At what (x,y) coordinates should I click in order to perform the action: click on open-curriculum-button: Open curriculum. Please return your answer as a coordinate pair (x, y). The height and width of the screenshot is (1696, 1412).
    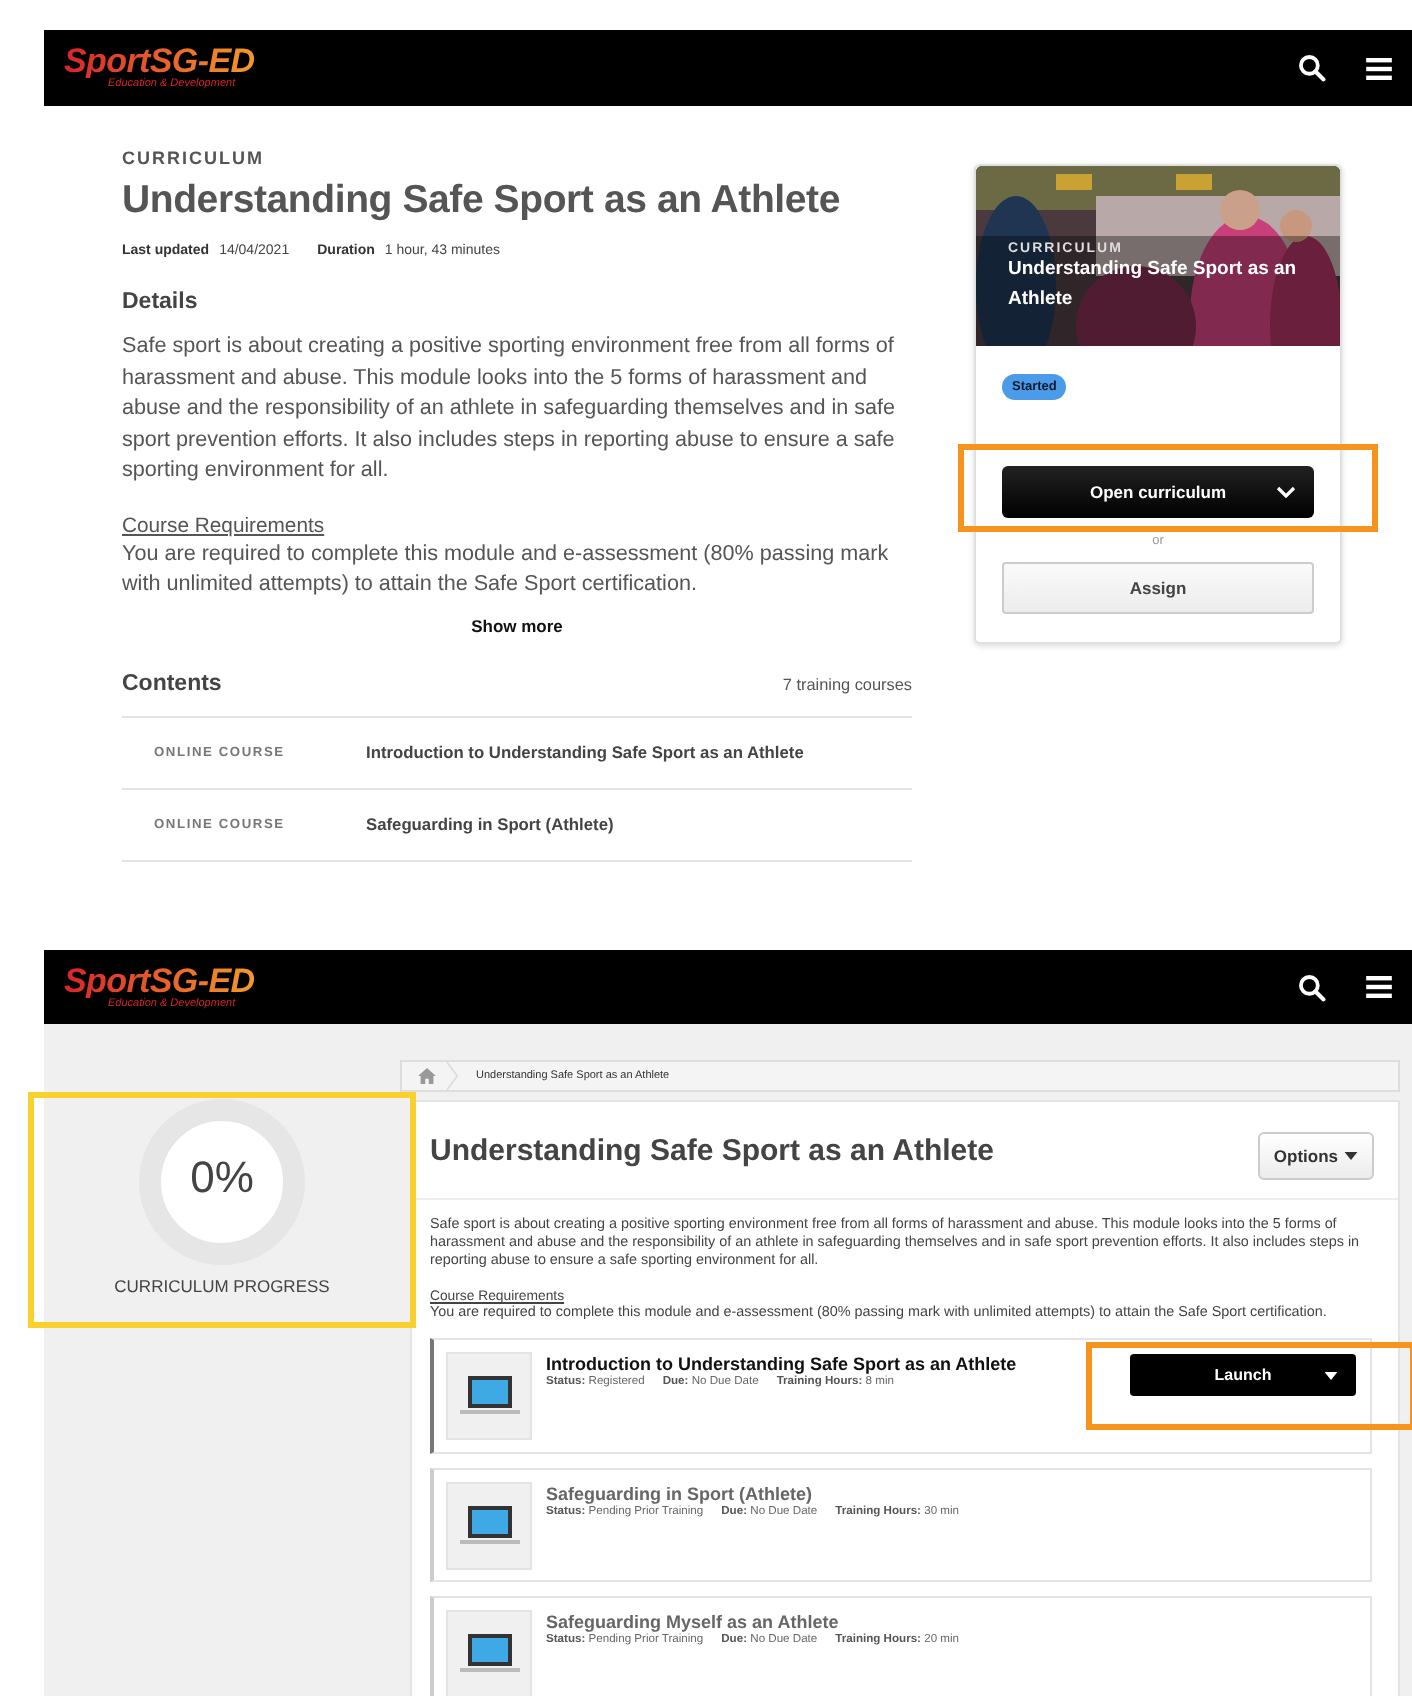
    Looking at the image, I should click on (1158, 492).